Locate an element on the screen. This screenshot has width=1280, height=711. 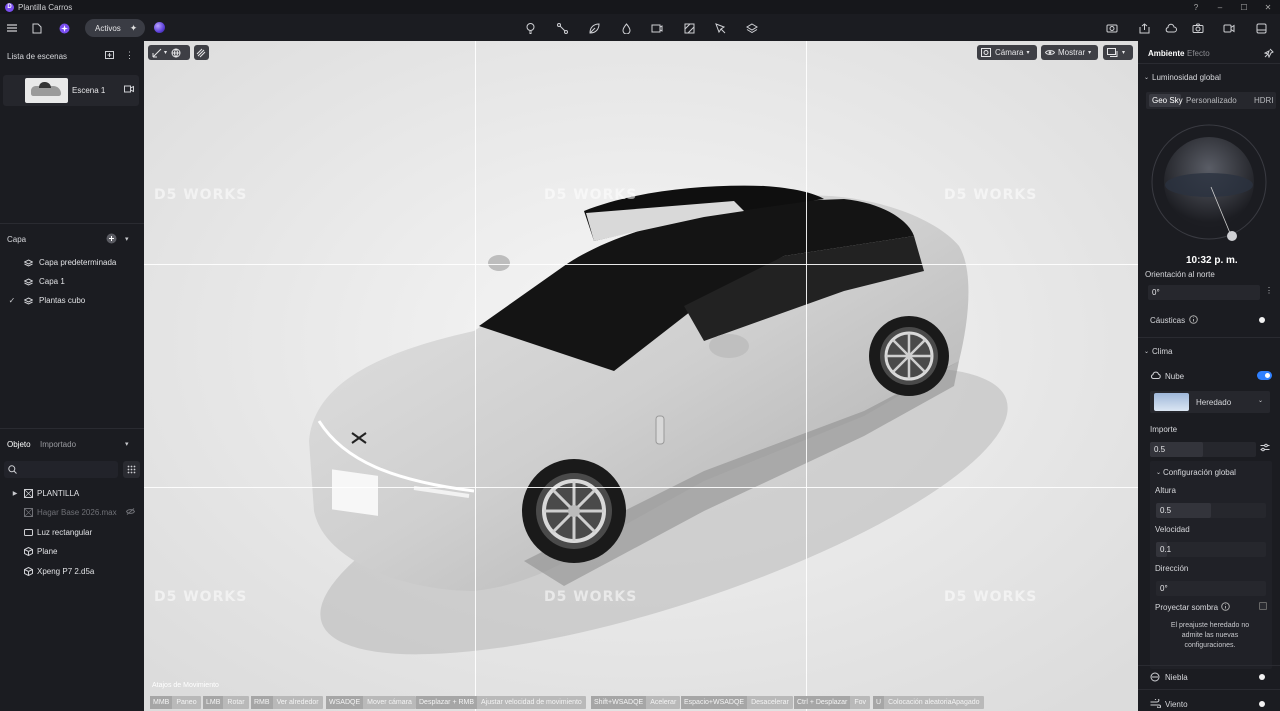
ai-orb-icon is located at coordinates (159, 27).